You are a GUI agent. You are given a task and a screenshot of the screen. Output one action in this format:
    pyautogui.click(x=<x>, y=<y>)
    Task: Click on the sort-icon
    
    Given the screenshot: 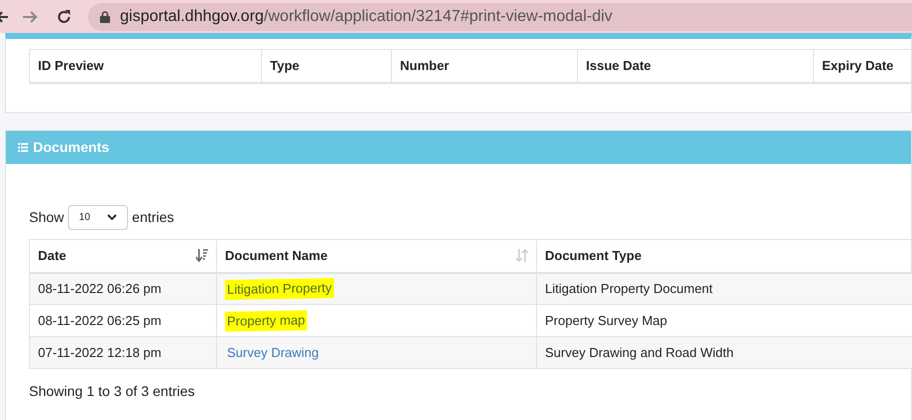 What is the action you would take?
    pyautogui.click(x=522, y=255)
    